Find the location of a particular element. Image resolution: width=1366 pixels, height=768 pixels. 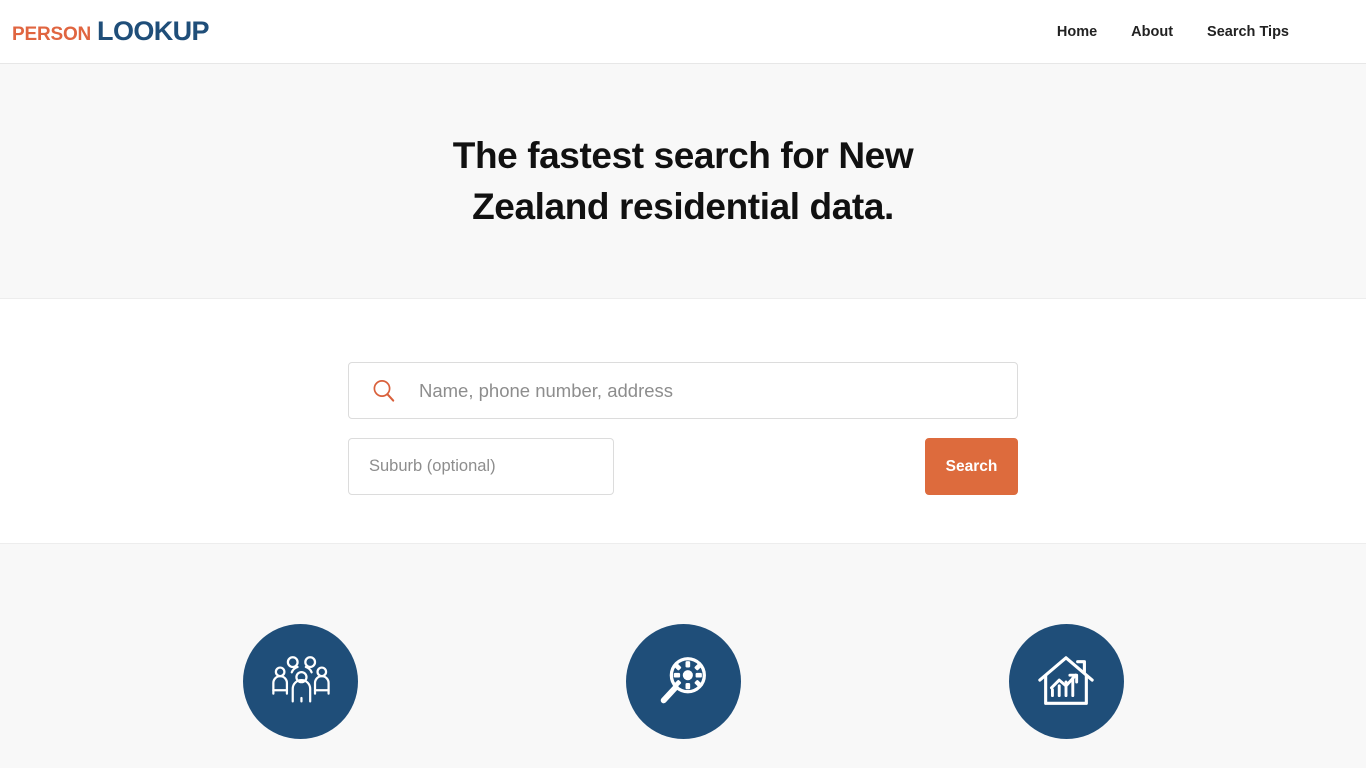

features-row is located at coordinates (683, 696).